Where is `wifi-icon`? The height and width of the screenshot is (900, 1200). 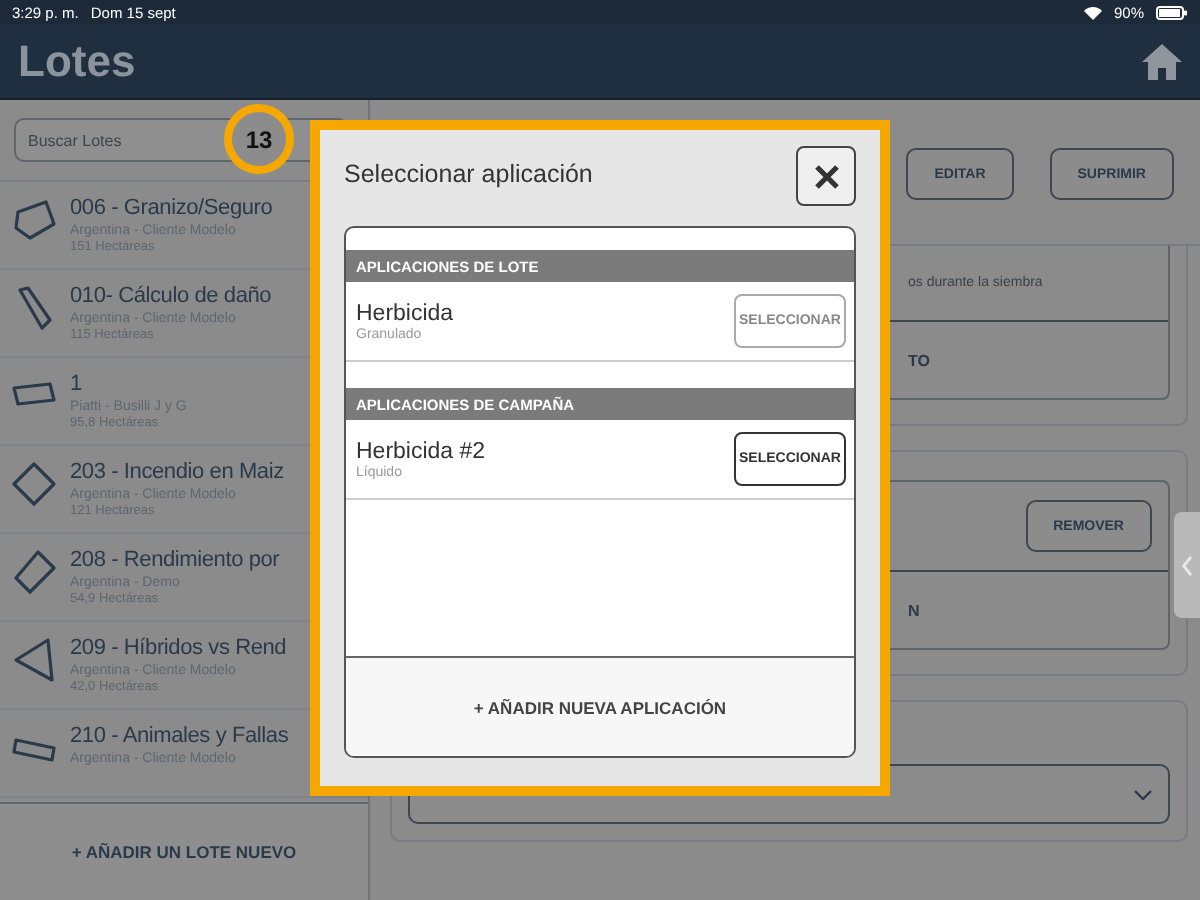
wifi-icon is located at coordinates (1092, 12).